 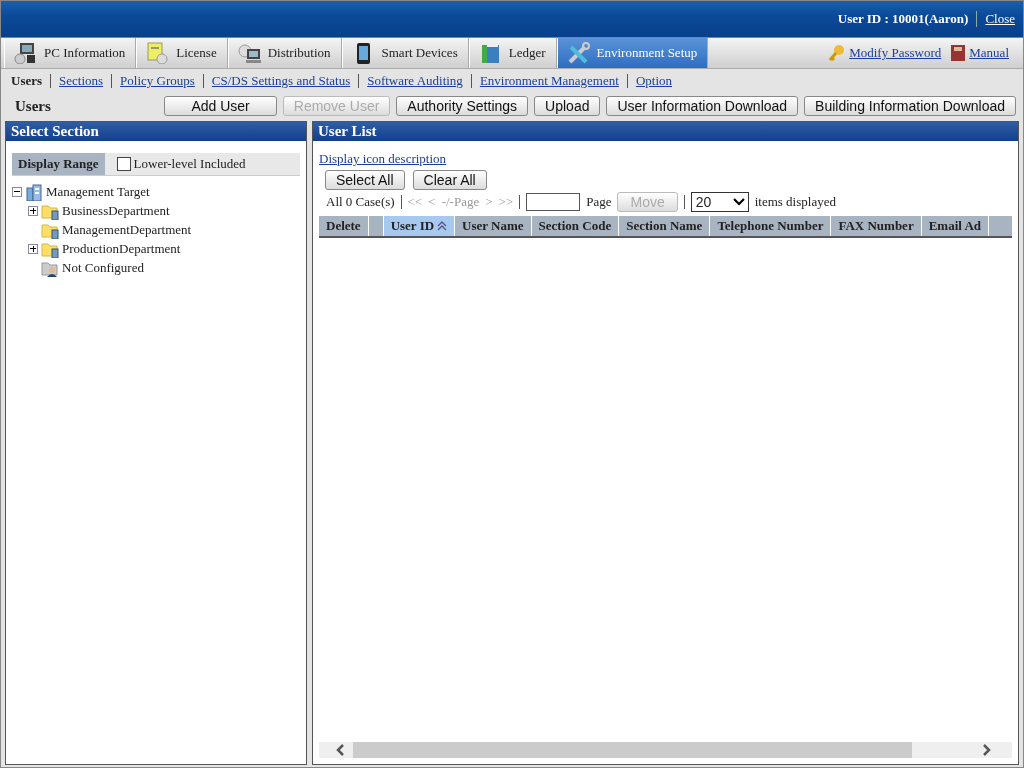 I want to click on panel-title: Select Section, so click(x=156, y=131).